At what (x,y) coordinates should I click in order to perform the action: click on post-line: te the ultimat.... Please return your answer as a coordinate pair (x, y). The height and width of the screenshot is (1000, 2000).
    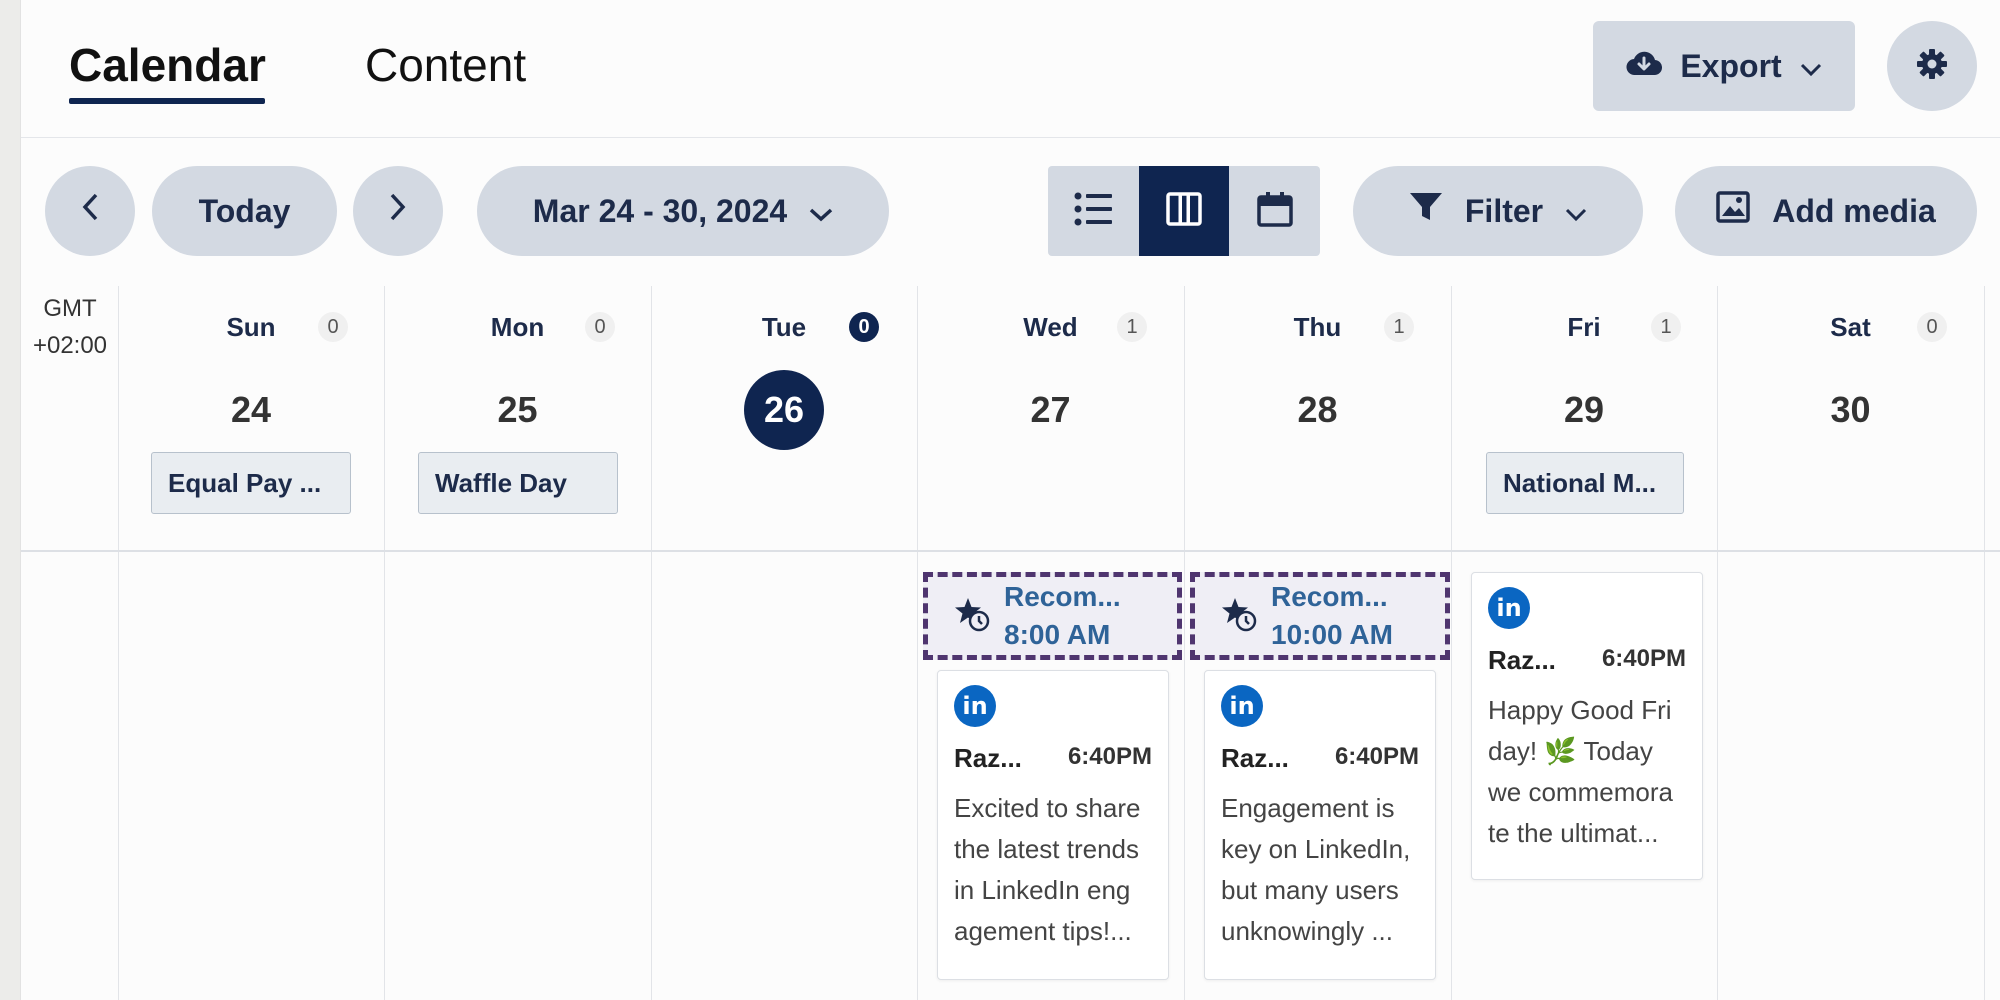
    Looking at the image, I should click on (1573, 833).